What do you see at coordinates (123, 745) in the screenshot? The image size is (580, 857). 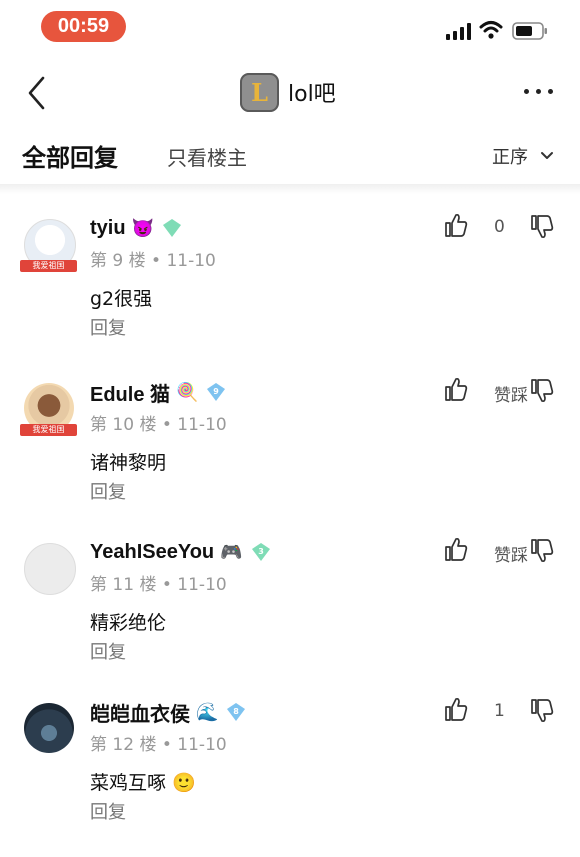 I see `floor-number: 第 12 楼` at bounding box center [123, 745].